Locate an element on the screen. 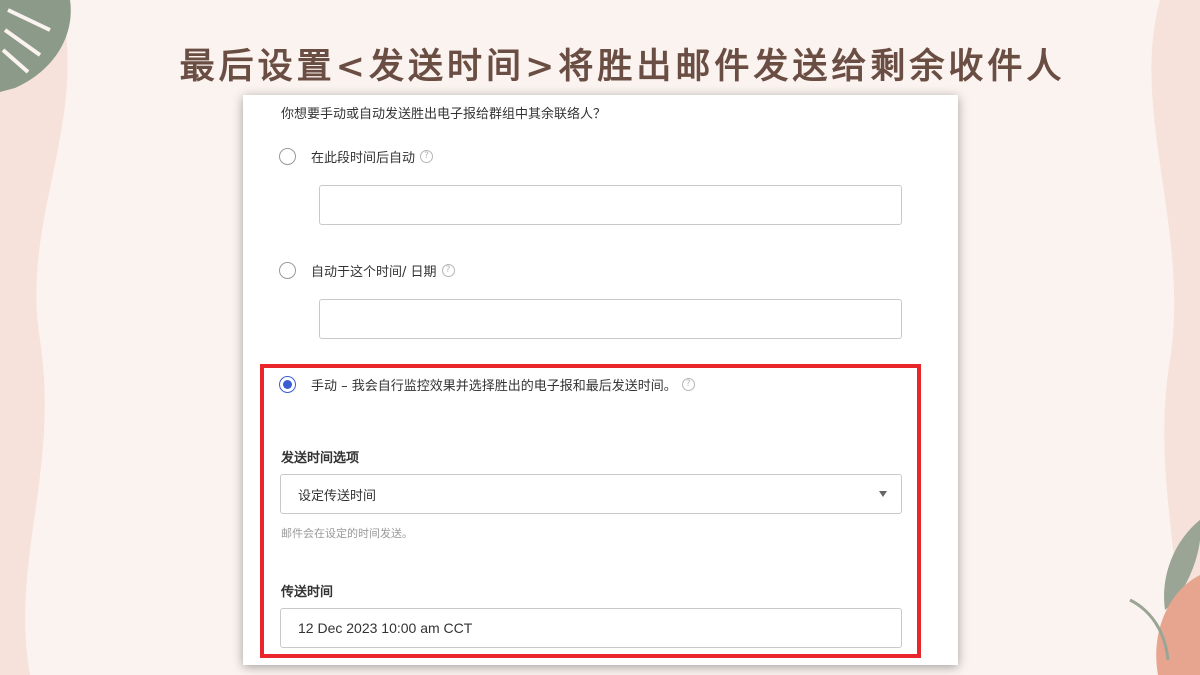  option-auto-at-date: 自动于这个时间/ 日期 ? is located at coordinates (367, 270).